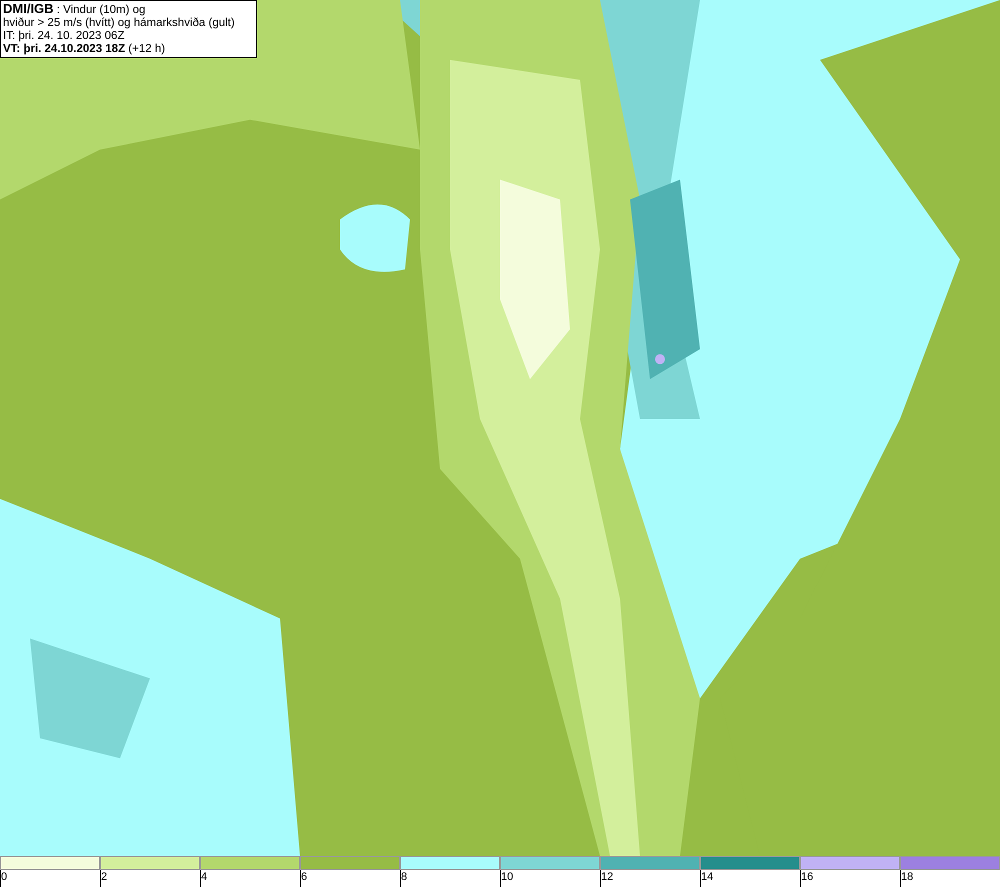 This screenshot has height=887, width=1000. I want to click on map-title: DMI/IGB : Vindur (10m) og, so click(74, 9).